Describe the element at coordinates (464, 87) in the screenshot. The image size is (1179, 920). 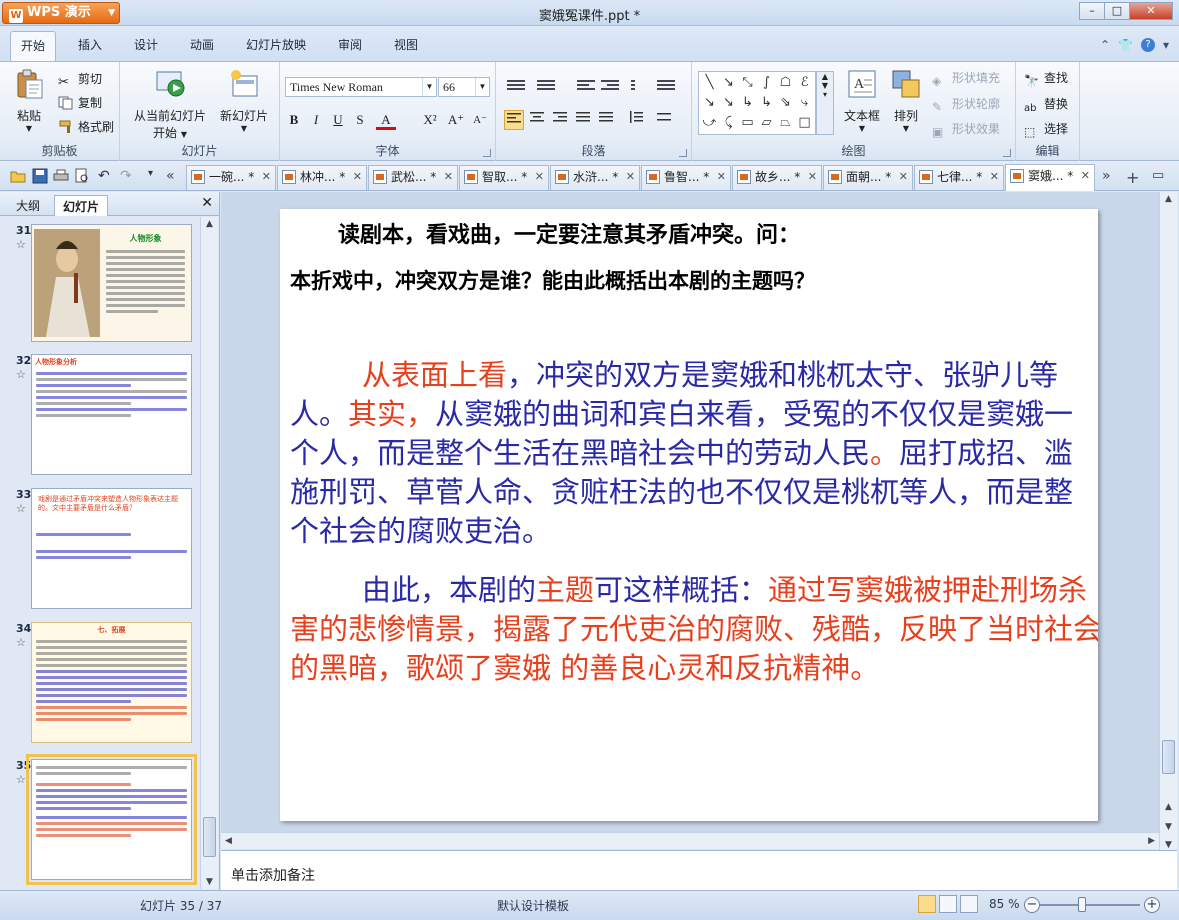
I see `font-size-select: 66 ▼` at that location.